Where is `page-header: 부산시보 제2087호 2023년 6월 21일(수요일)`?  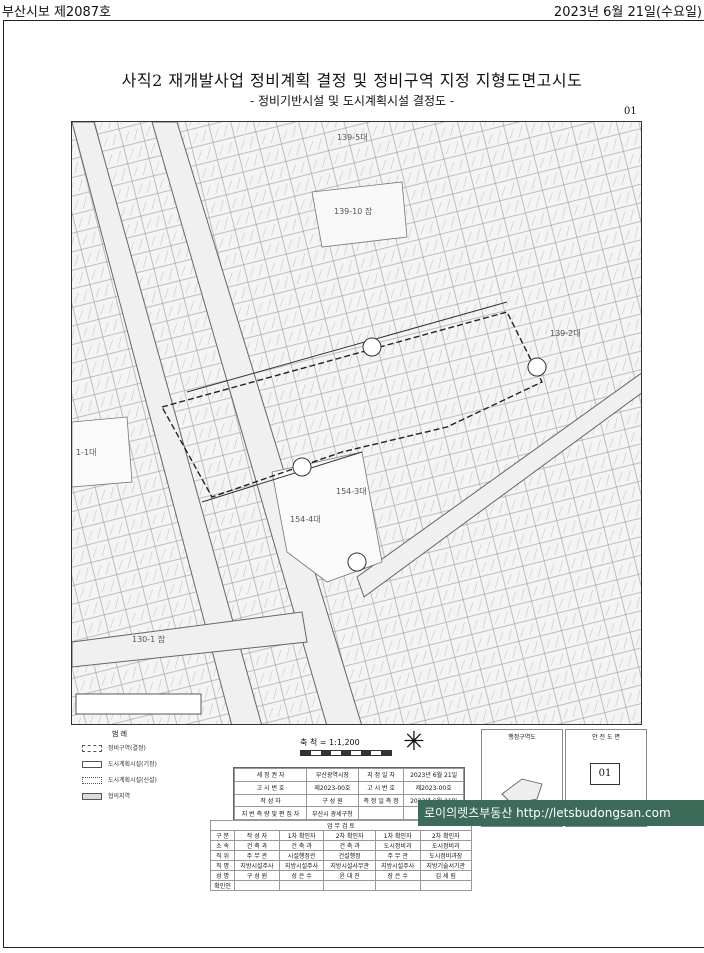 page-header: 부산시보 제2087호 2023년 6월 21일(수요일) is located at coordinates (352, 10).